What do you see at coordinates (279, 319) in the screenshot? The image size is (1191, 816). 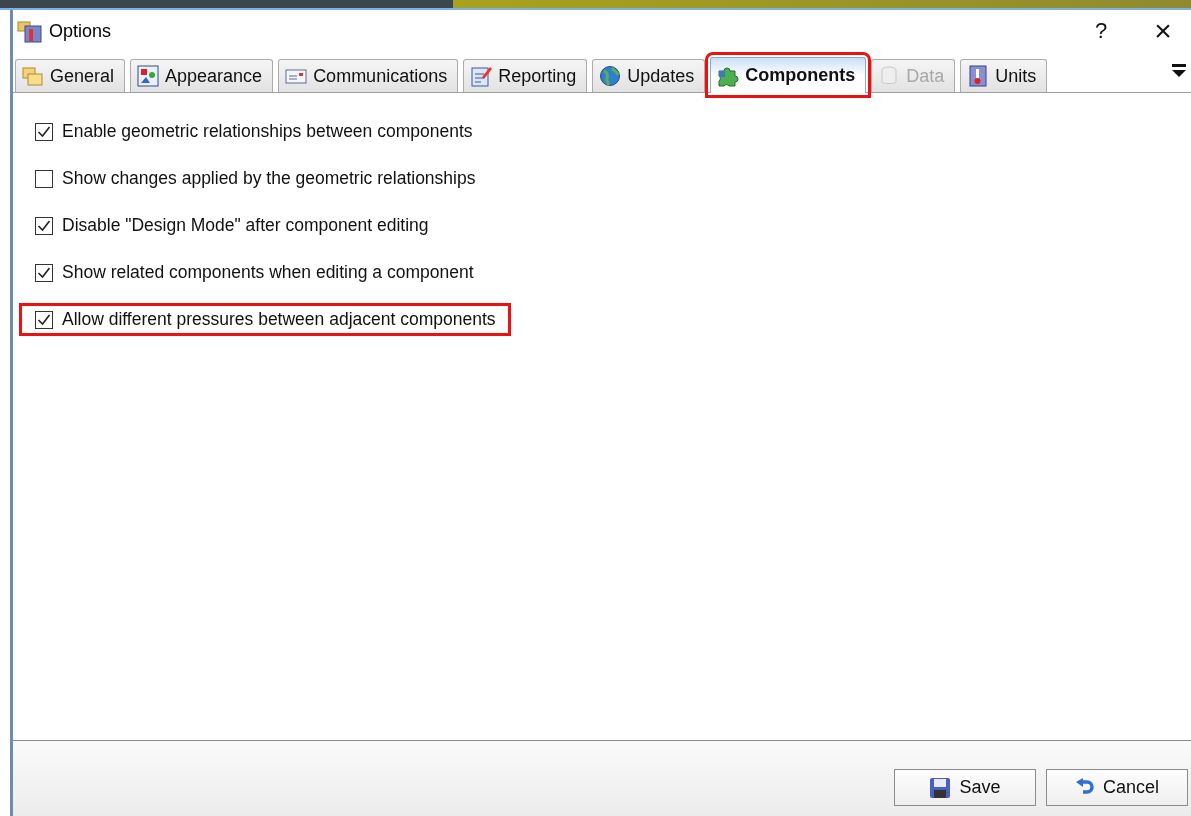 I see `option-label: Allow different pressures between adjacent components` at bounding box center [279, 319].